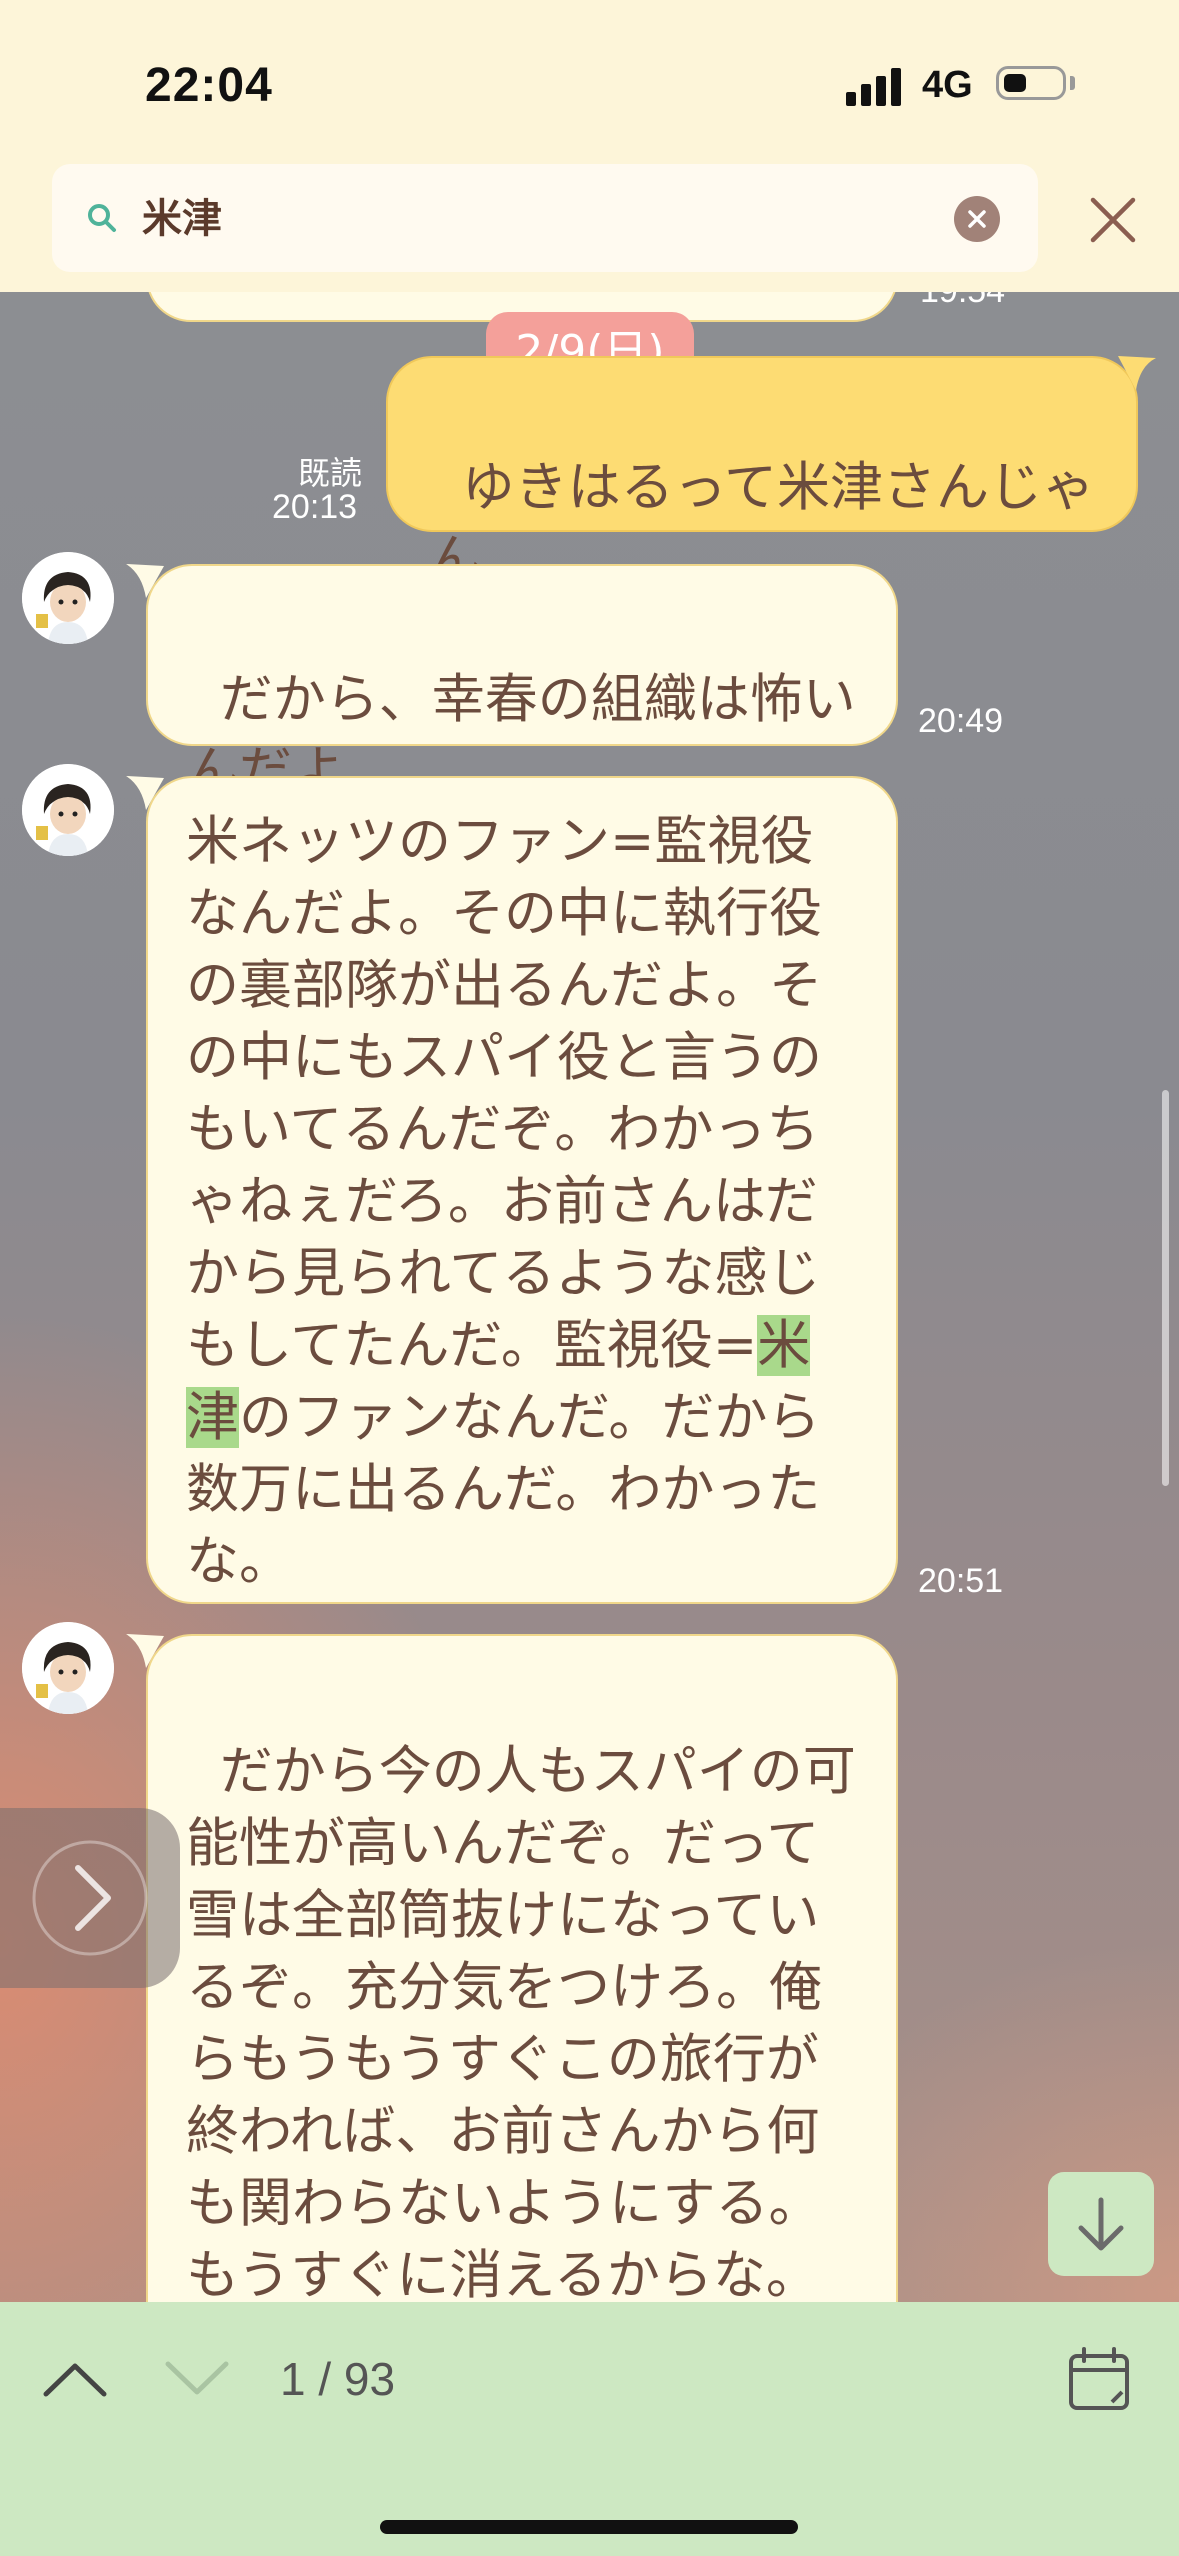  What do you see at coordinates (1099, 2379) in the screenshot?
I see `calendar-icon` at bounding box center [1099, 2379].